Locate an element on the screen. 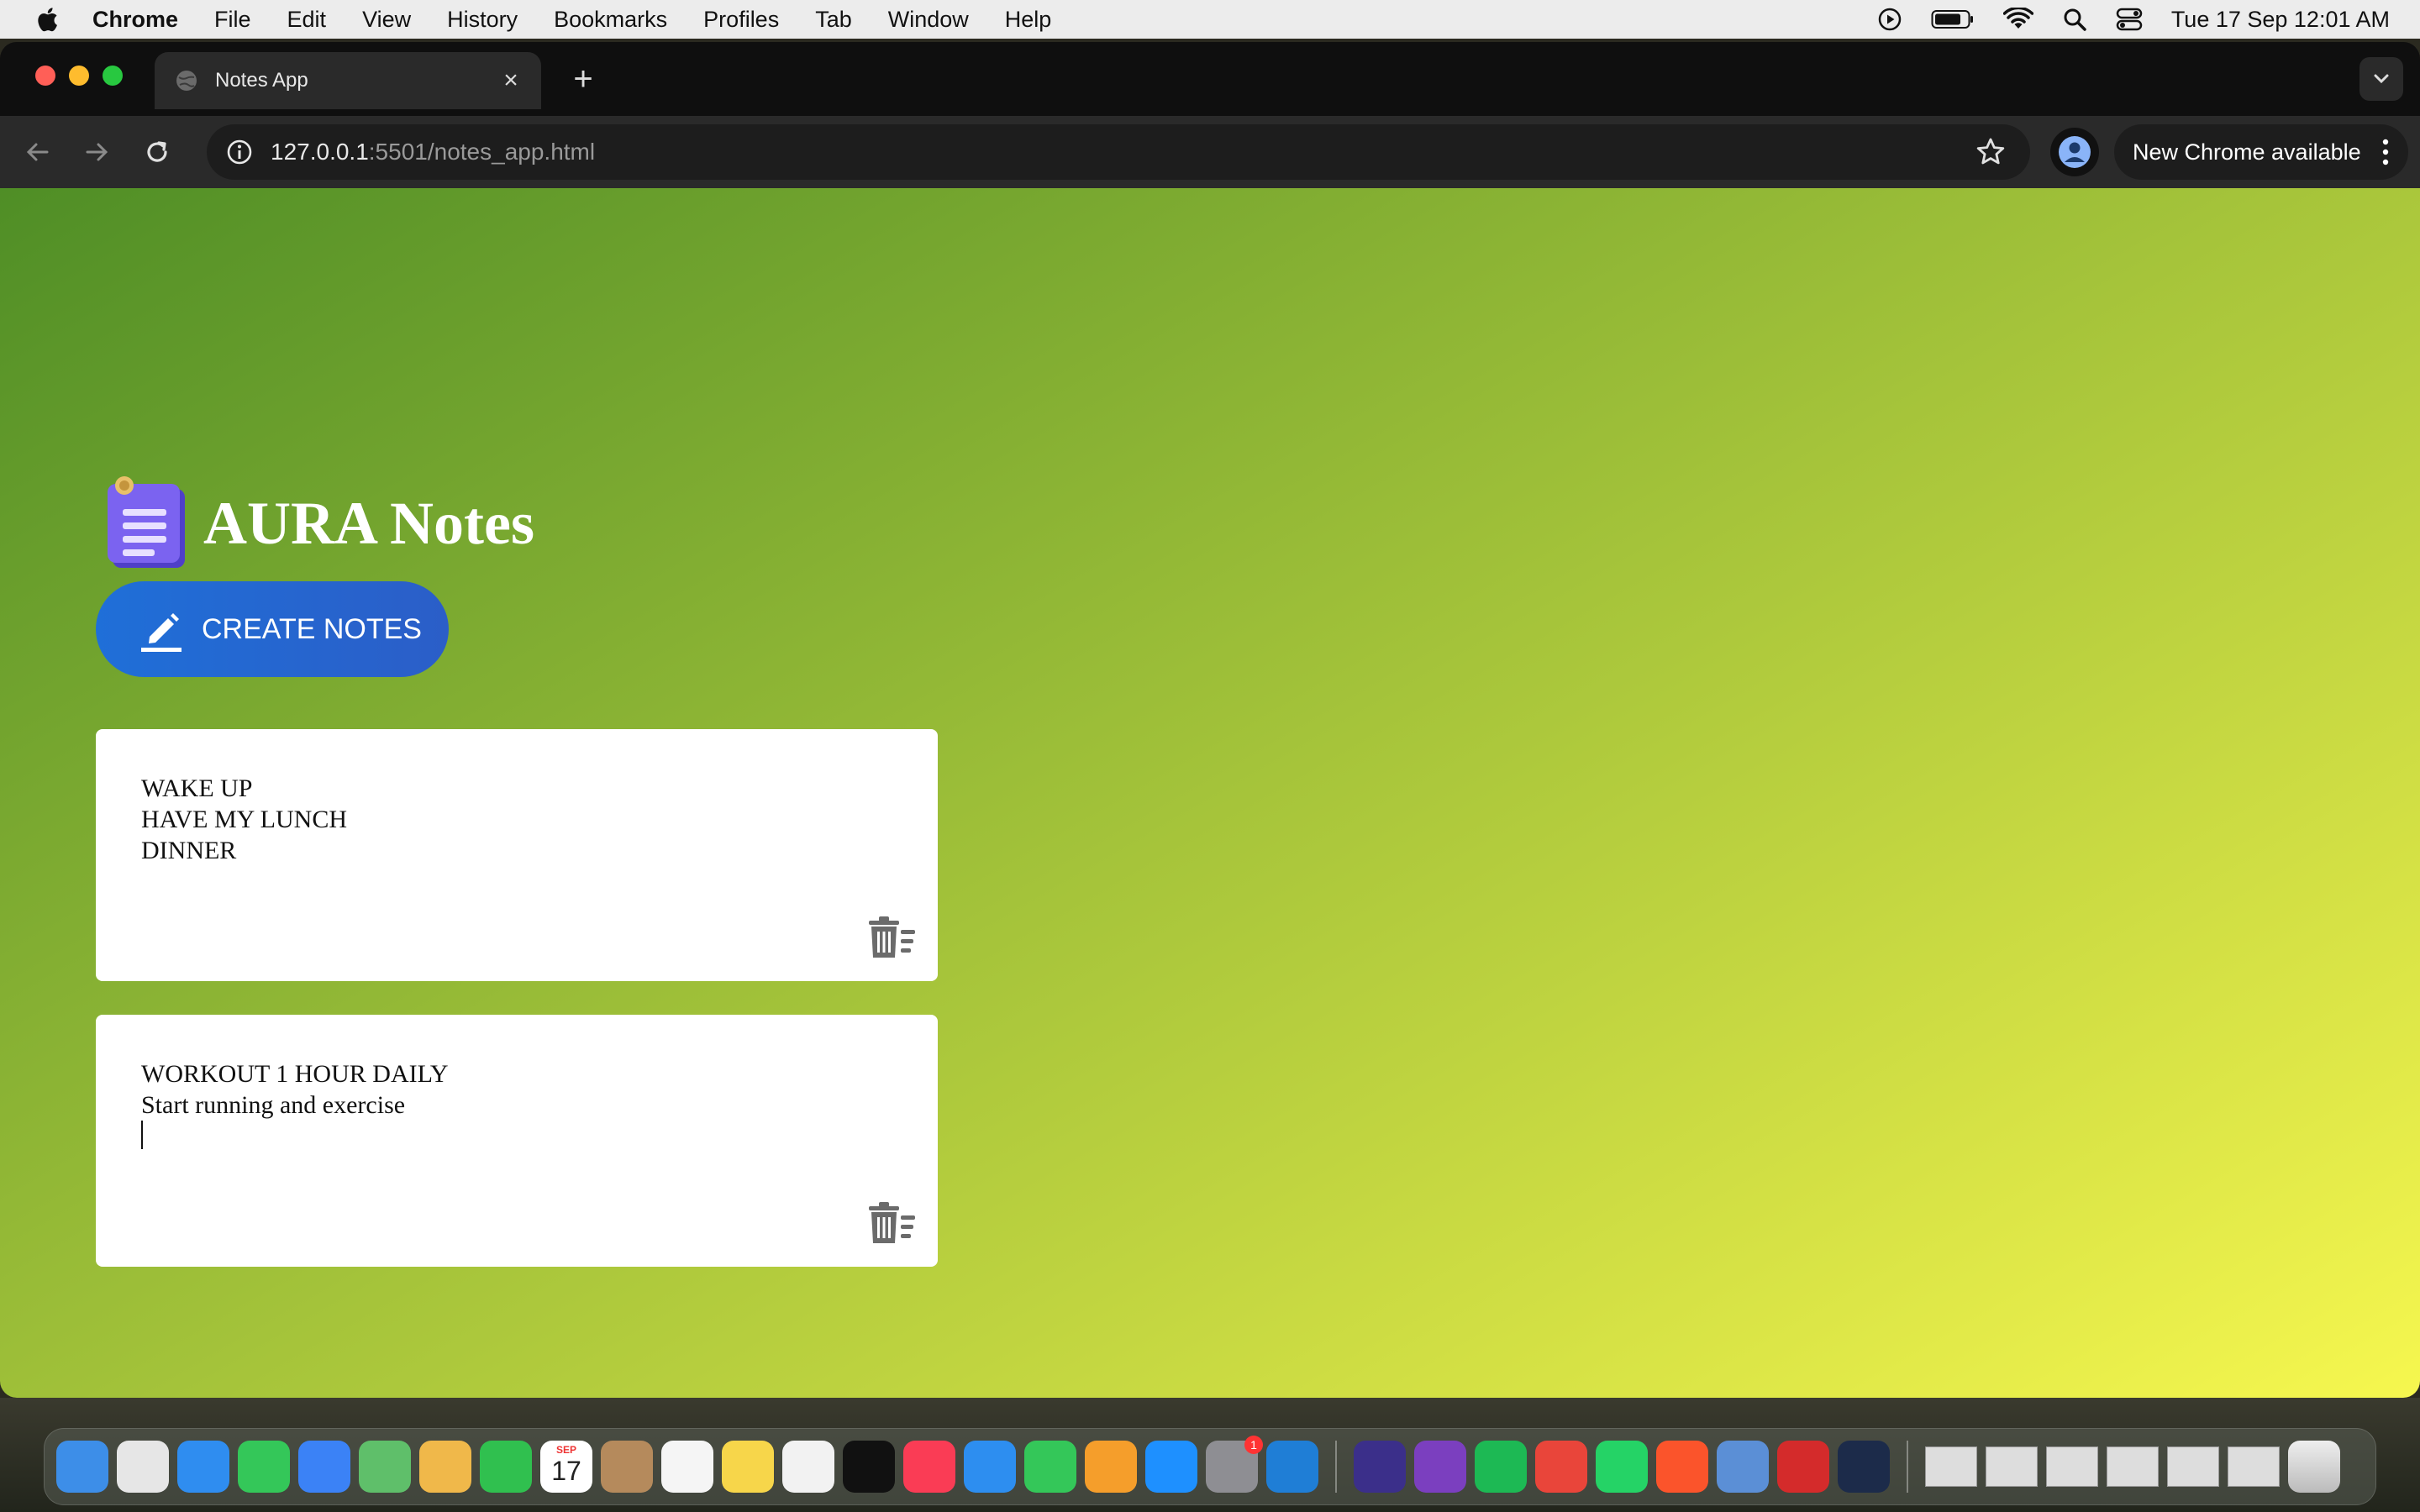  tab-title: Notes App is located at coordinates (261, 80).